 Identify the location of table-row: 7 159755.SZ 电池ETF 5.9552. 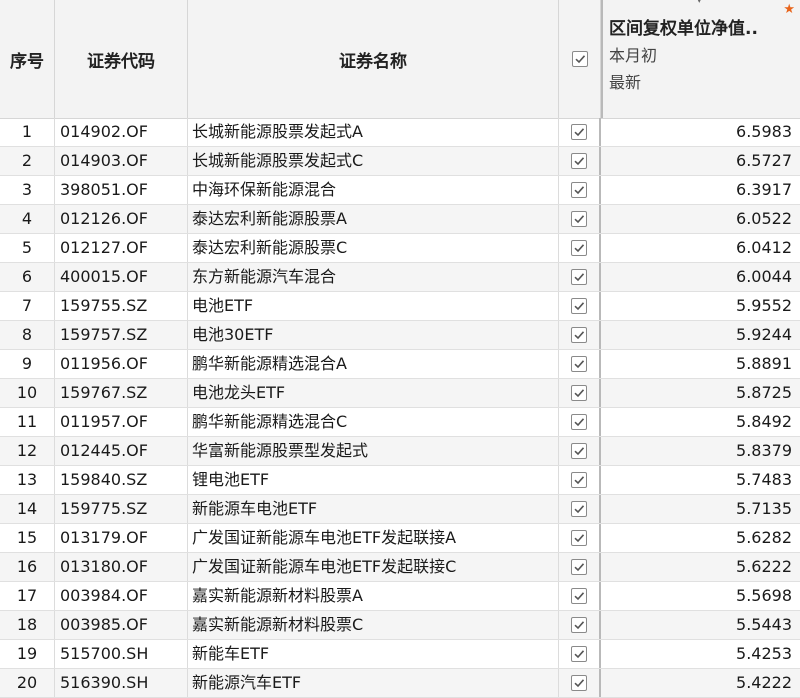
(400, 306).